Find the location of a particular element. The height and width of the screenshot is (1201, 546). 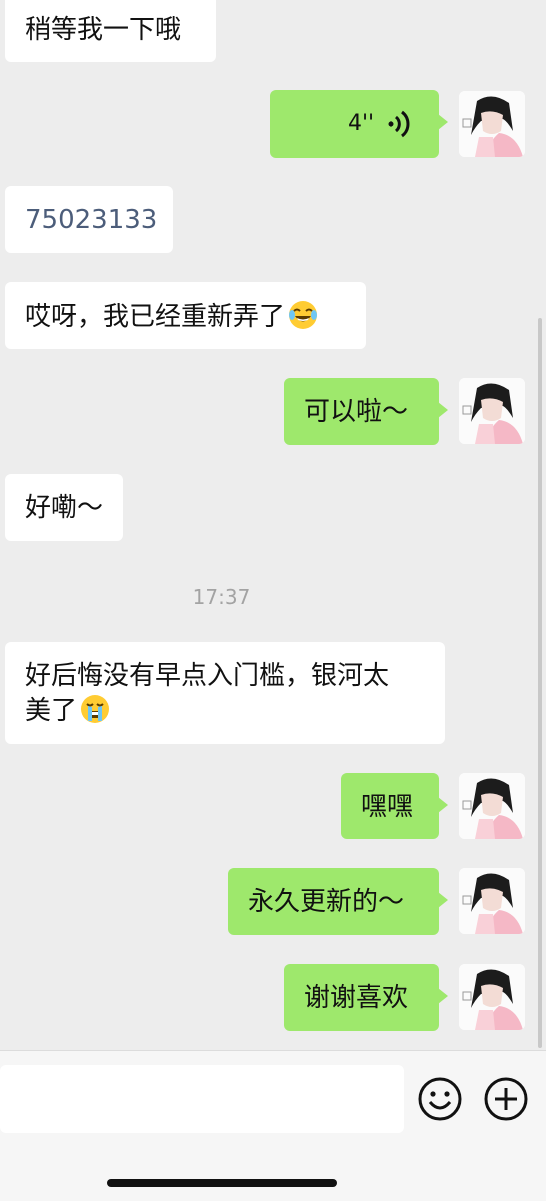

crying-emoji-icon is located at coordinates (95, 709).